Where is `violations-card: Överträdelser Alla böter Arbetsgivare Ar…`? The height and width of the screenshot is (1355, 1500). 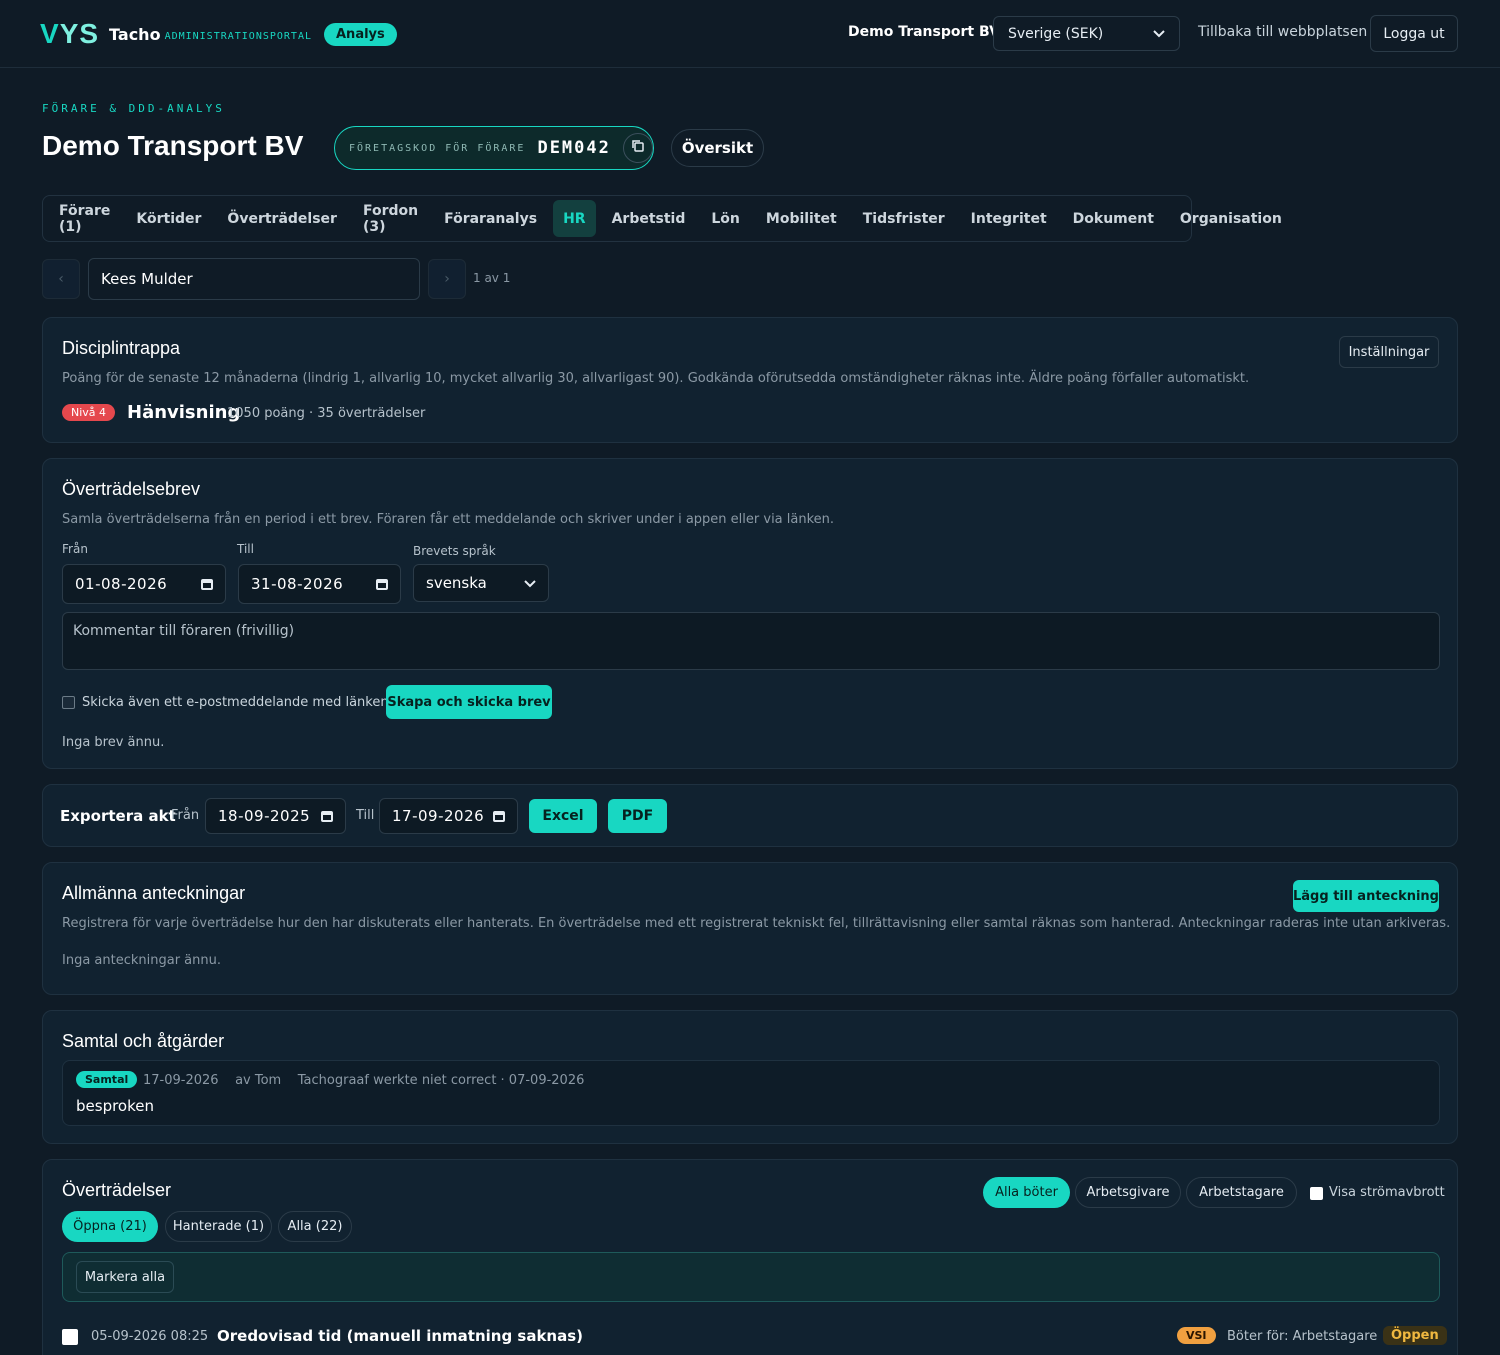
violations-card: Överträdelser Alla böter Arbetsgivare Ar… is located at coordinates (750, 1257).